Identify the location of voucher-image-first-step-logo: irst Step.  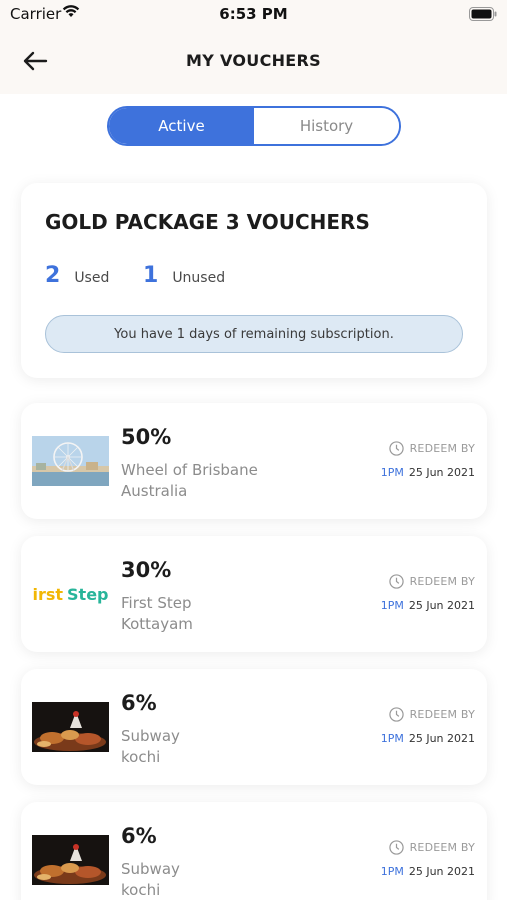
(70, 594).